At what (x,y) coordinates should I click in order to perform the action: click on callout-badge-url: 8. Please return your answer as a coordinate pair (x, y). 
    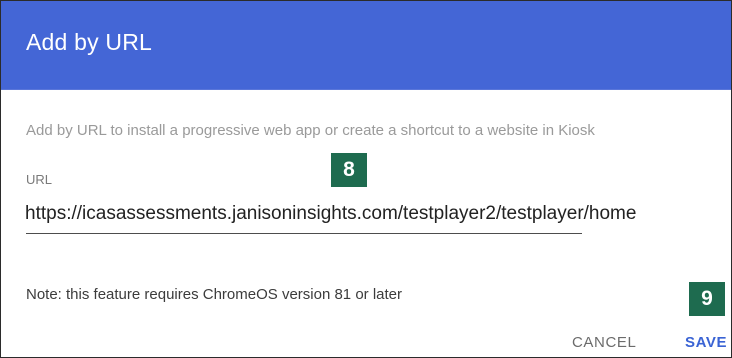
    Looking at the image, I should click on (349, 170).